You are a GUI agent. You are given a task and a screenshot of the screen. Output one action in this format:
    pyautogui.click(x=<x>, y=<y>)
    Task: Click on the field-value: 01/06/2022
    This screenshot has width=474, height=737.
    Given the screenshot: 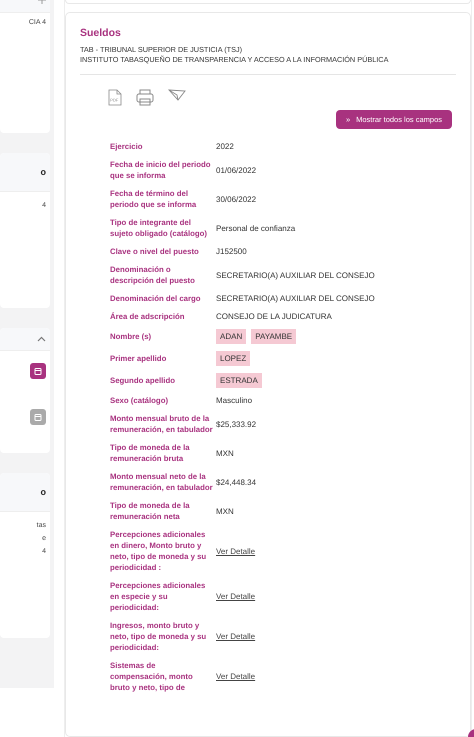 What is the action you would take?
    pyautogui.click(x=236, y=170)
    